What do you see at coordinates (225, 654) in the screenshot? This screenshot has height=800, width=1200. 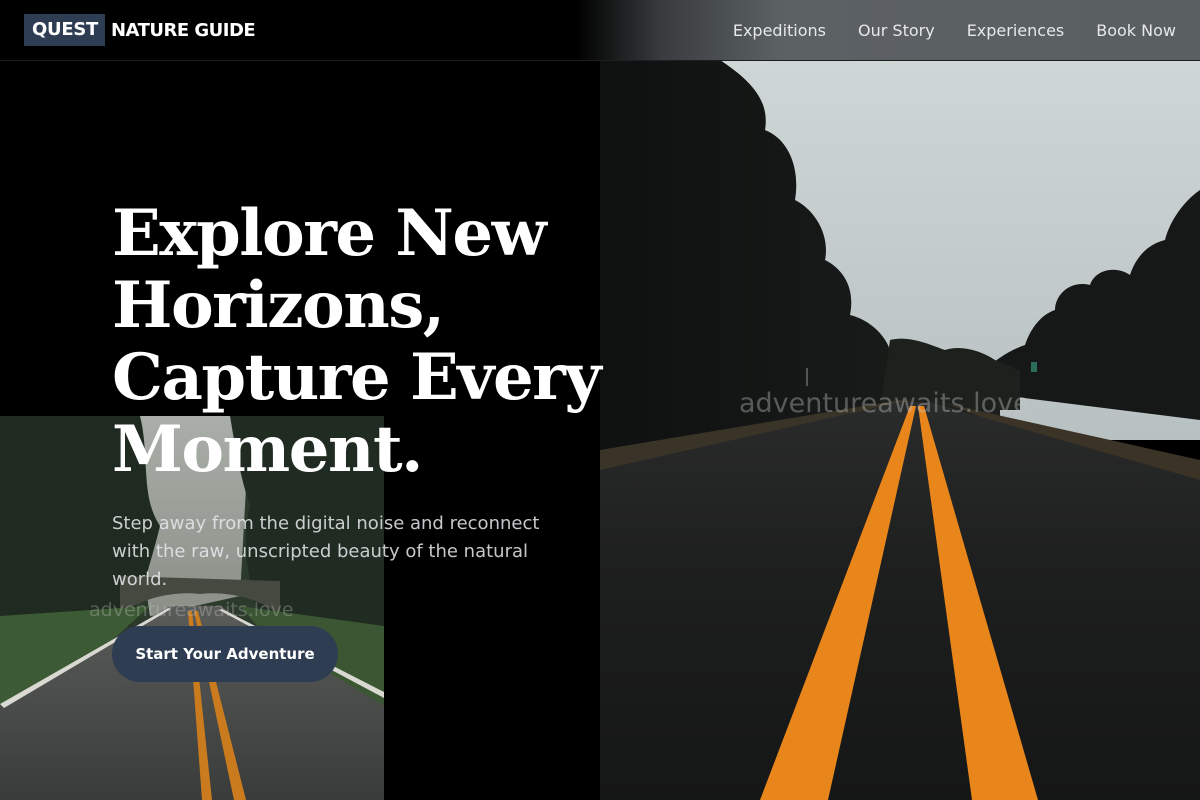 I see `start-adventure-button: Start Your Adventure` at bounding box center [225, 654].